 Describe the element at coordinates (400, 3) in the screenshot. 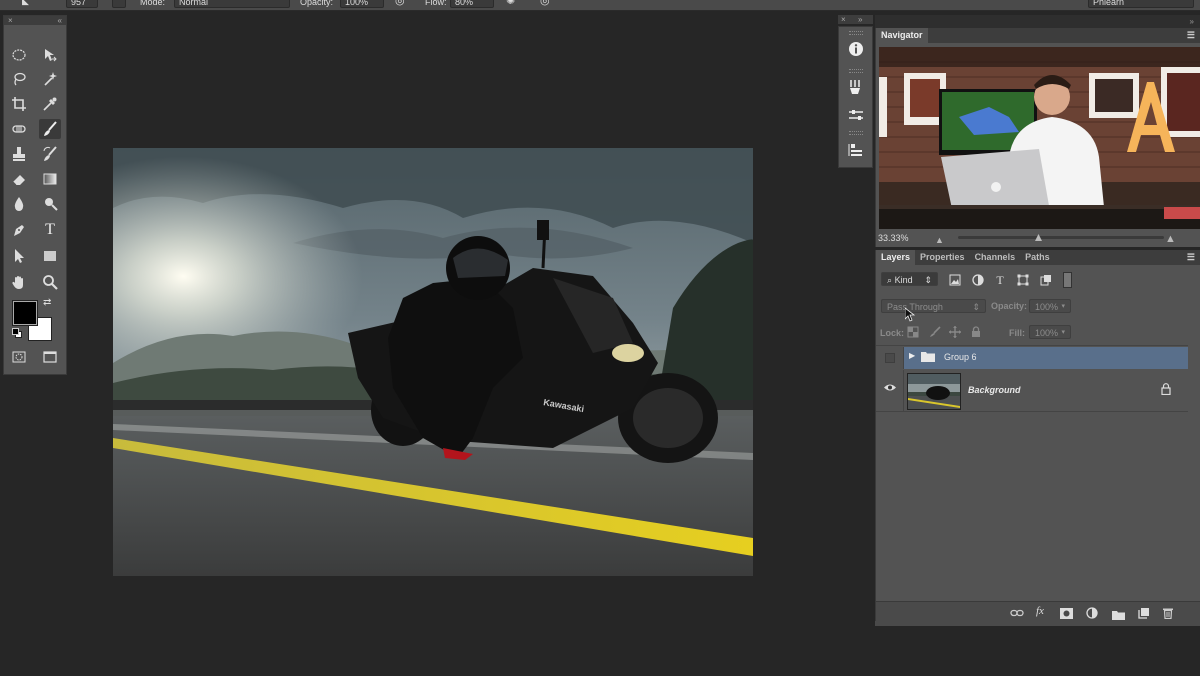

I see `pressure-opacity-icon: ◎` at that location.